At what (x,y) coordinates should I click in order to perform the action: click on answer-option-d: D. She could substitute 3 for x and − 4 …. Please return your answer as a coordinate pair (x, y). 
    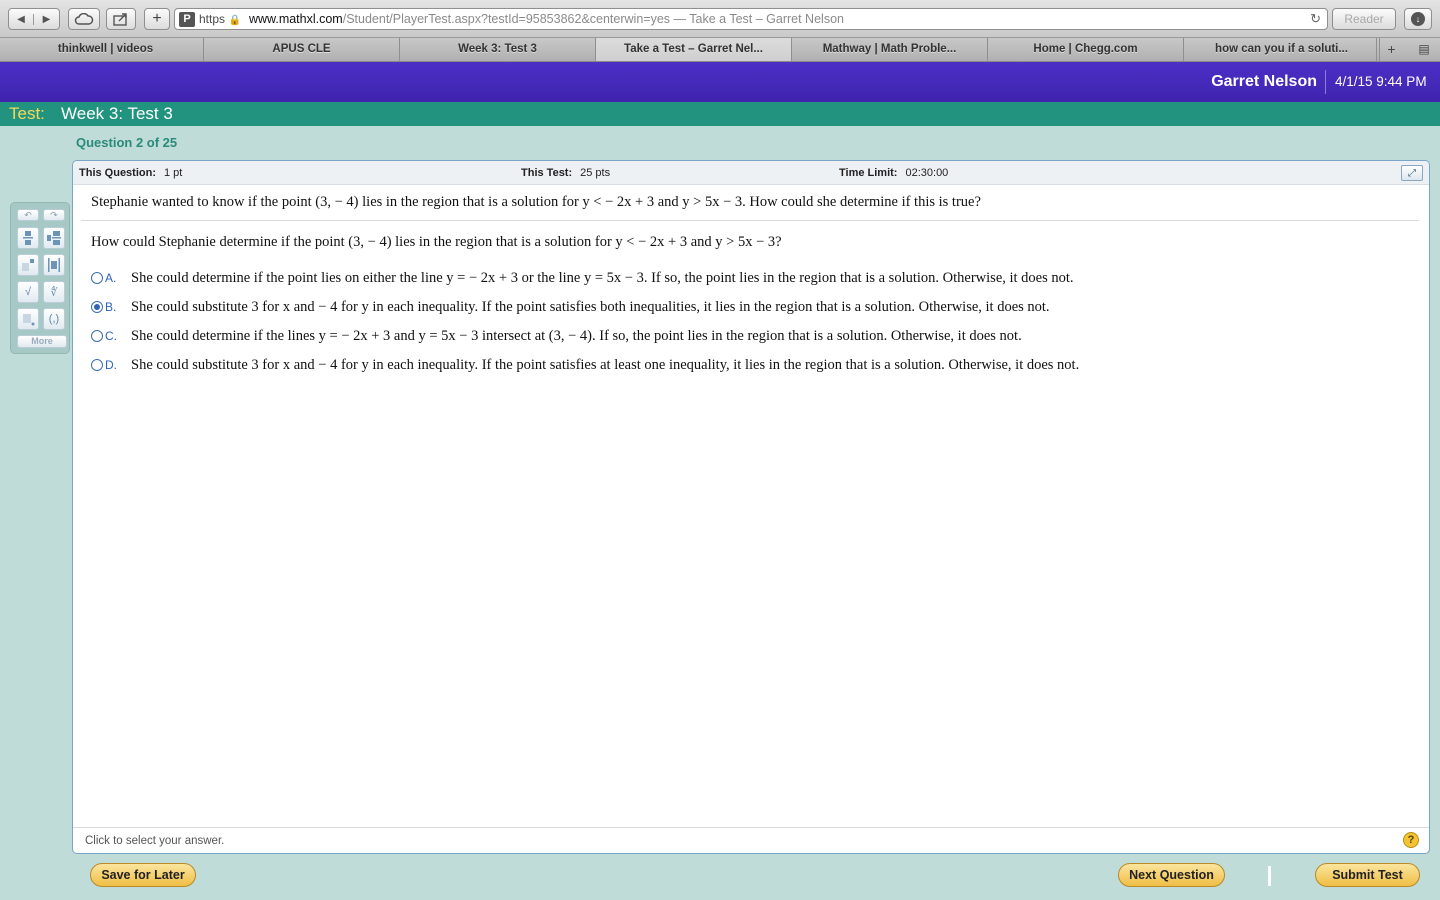
    Looking at the image, I should click on (585, 365).